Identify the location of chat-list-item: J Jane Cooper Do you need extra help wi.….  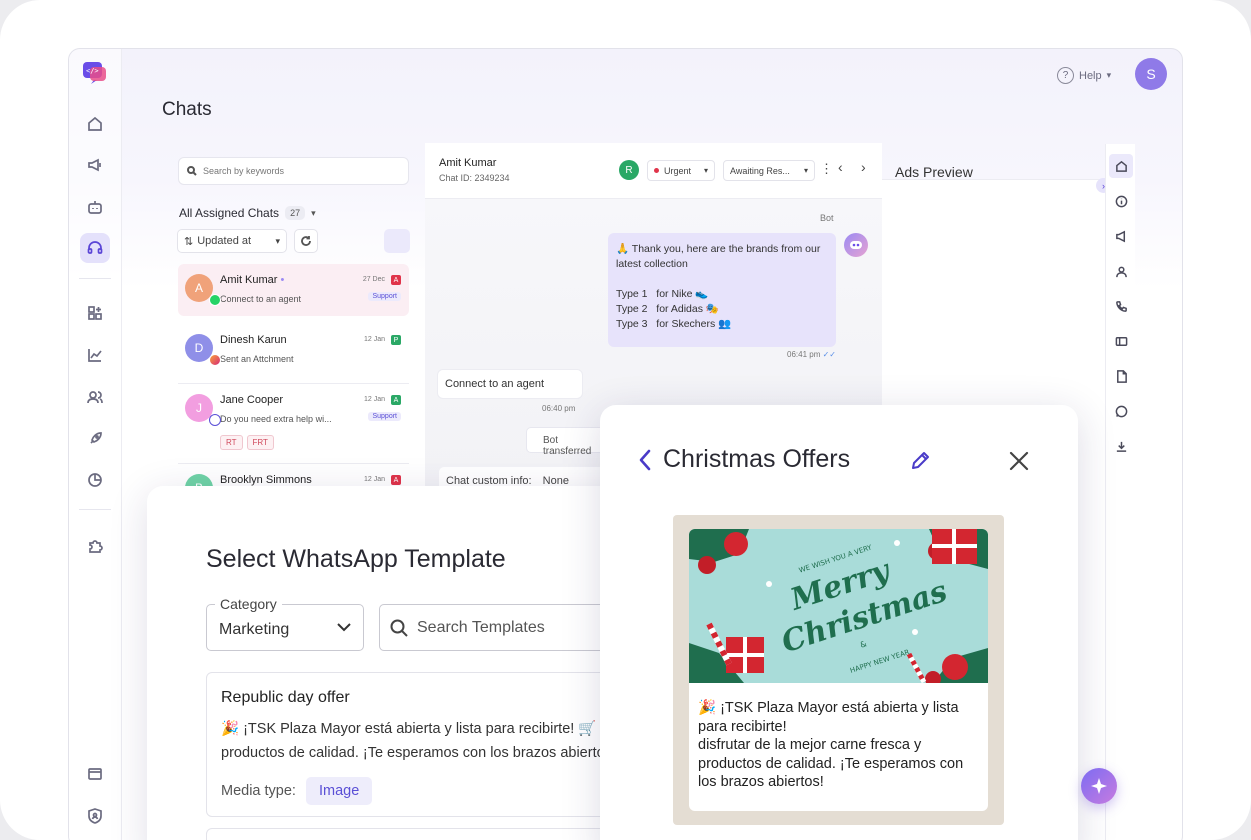
(293, 424).